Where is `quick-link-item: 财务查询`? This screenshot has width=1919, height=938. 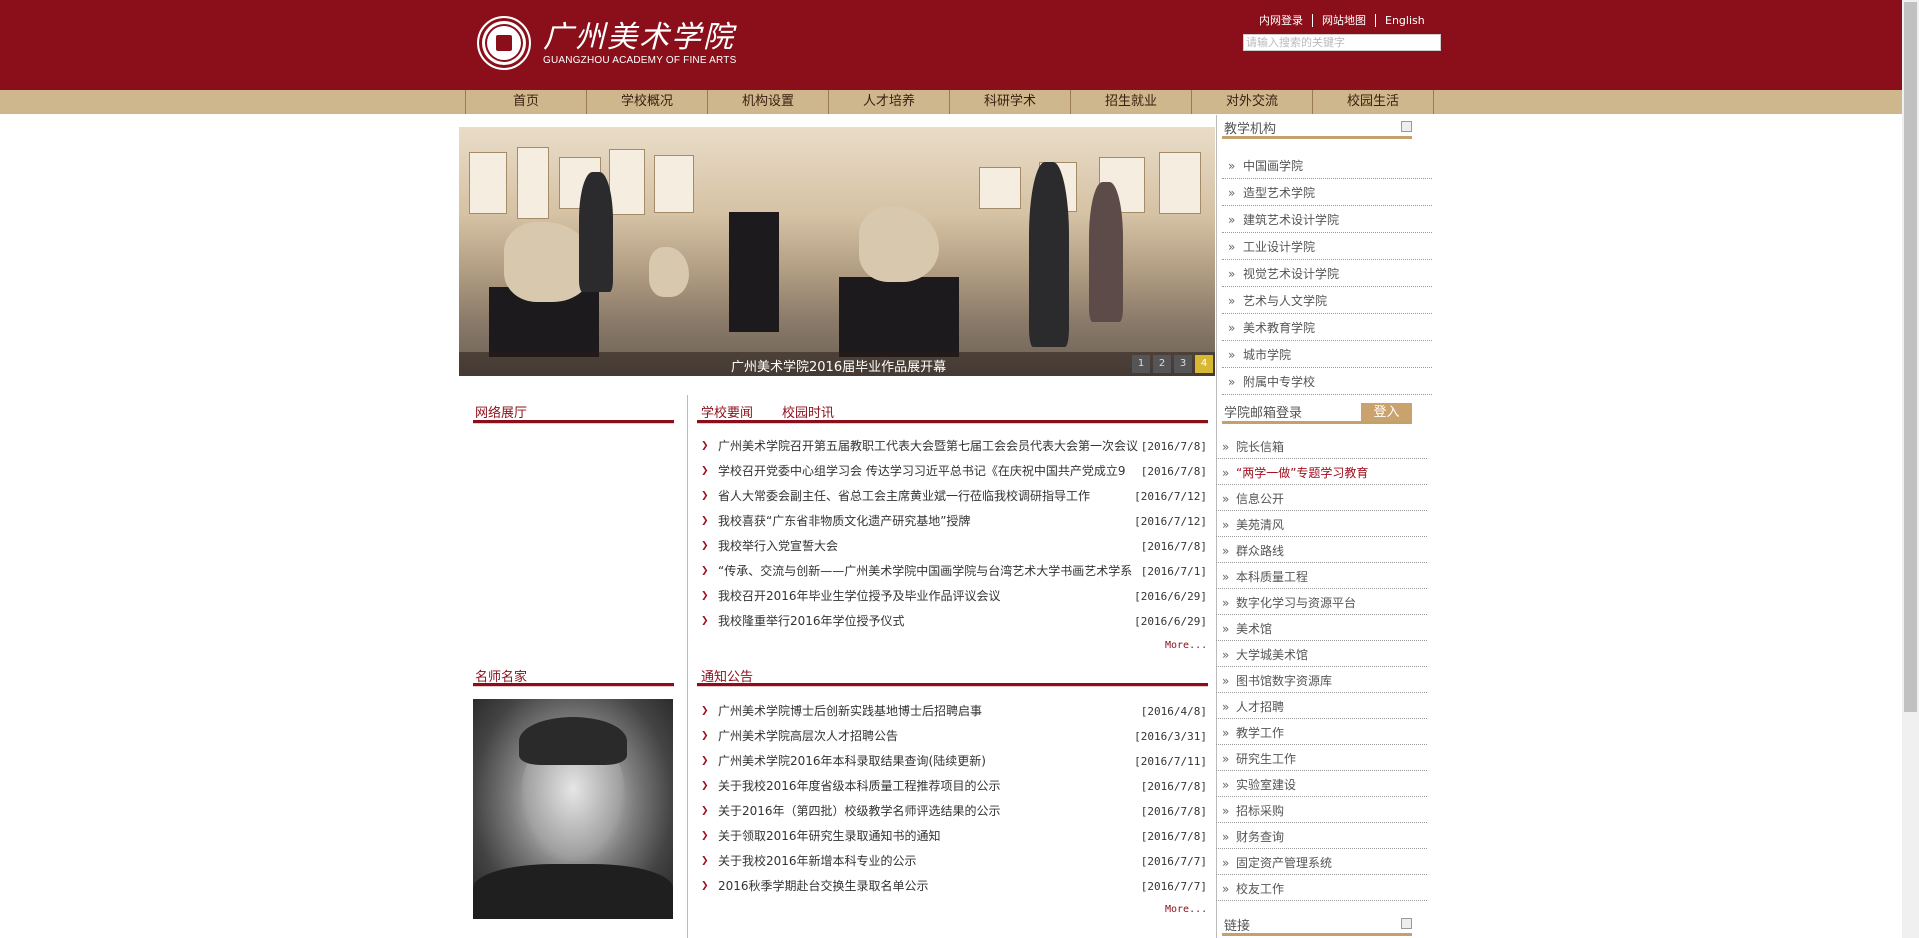
quick-link-item: 财务查询 is located at coordinates (1321, 837).